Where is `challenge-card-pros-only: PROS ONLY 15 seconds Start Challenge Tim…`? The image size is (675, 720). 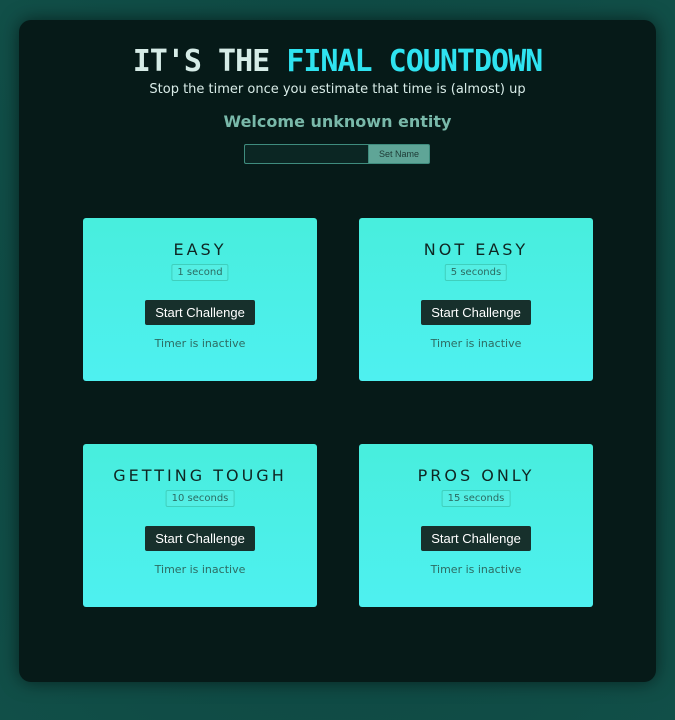 challenge-card-pros-only: PROS ONLY 15 seconds Start Challenge Tim… is located at coordinates (476, 525).